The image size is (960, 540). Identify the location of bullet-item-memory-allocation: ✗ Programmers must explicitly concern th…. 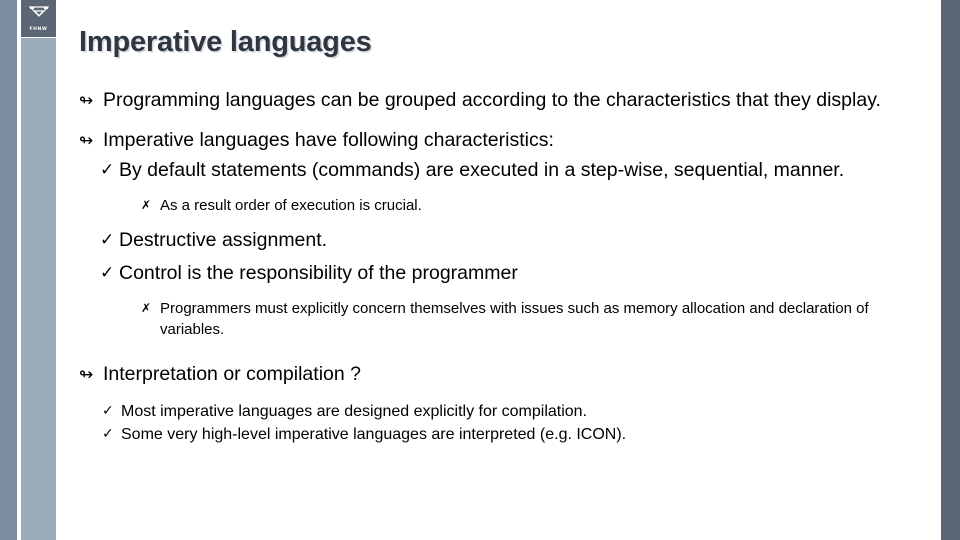
(535, 319).